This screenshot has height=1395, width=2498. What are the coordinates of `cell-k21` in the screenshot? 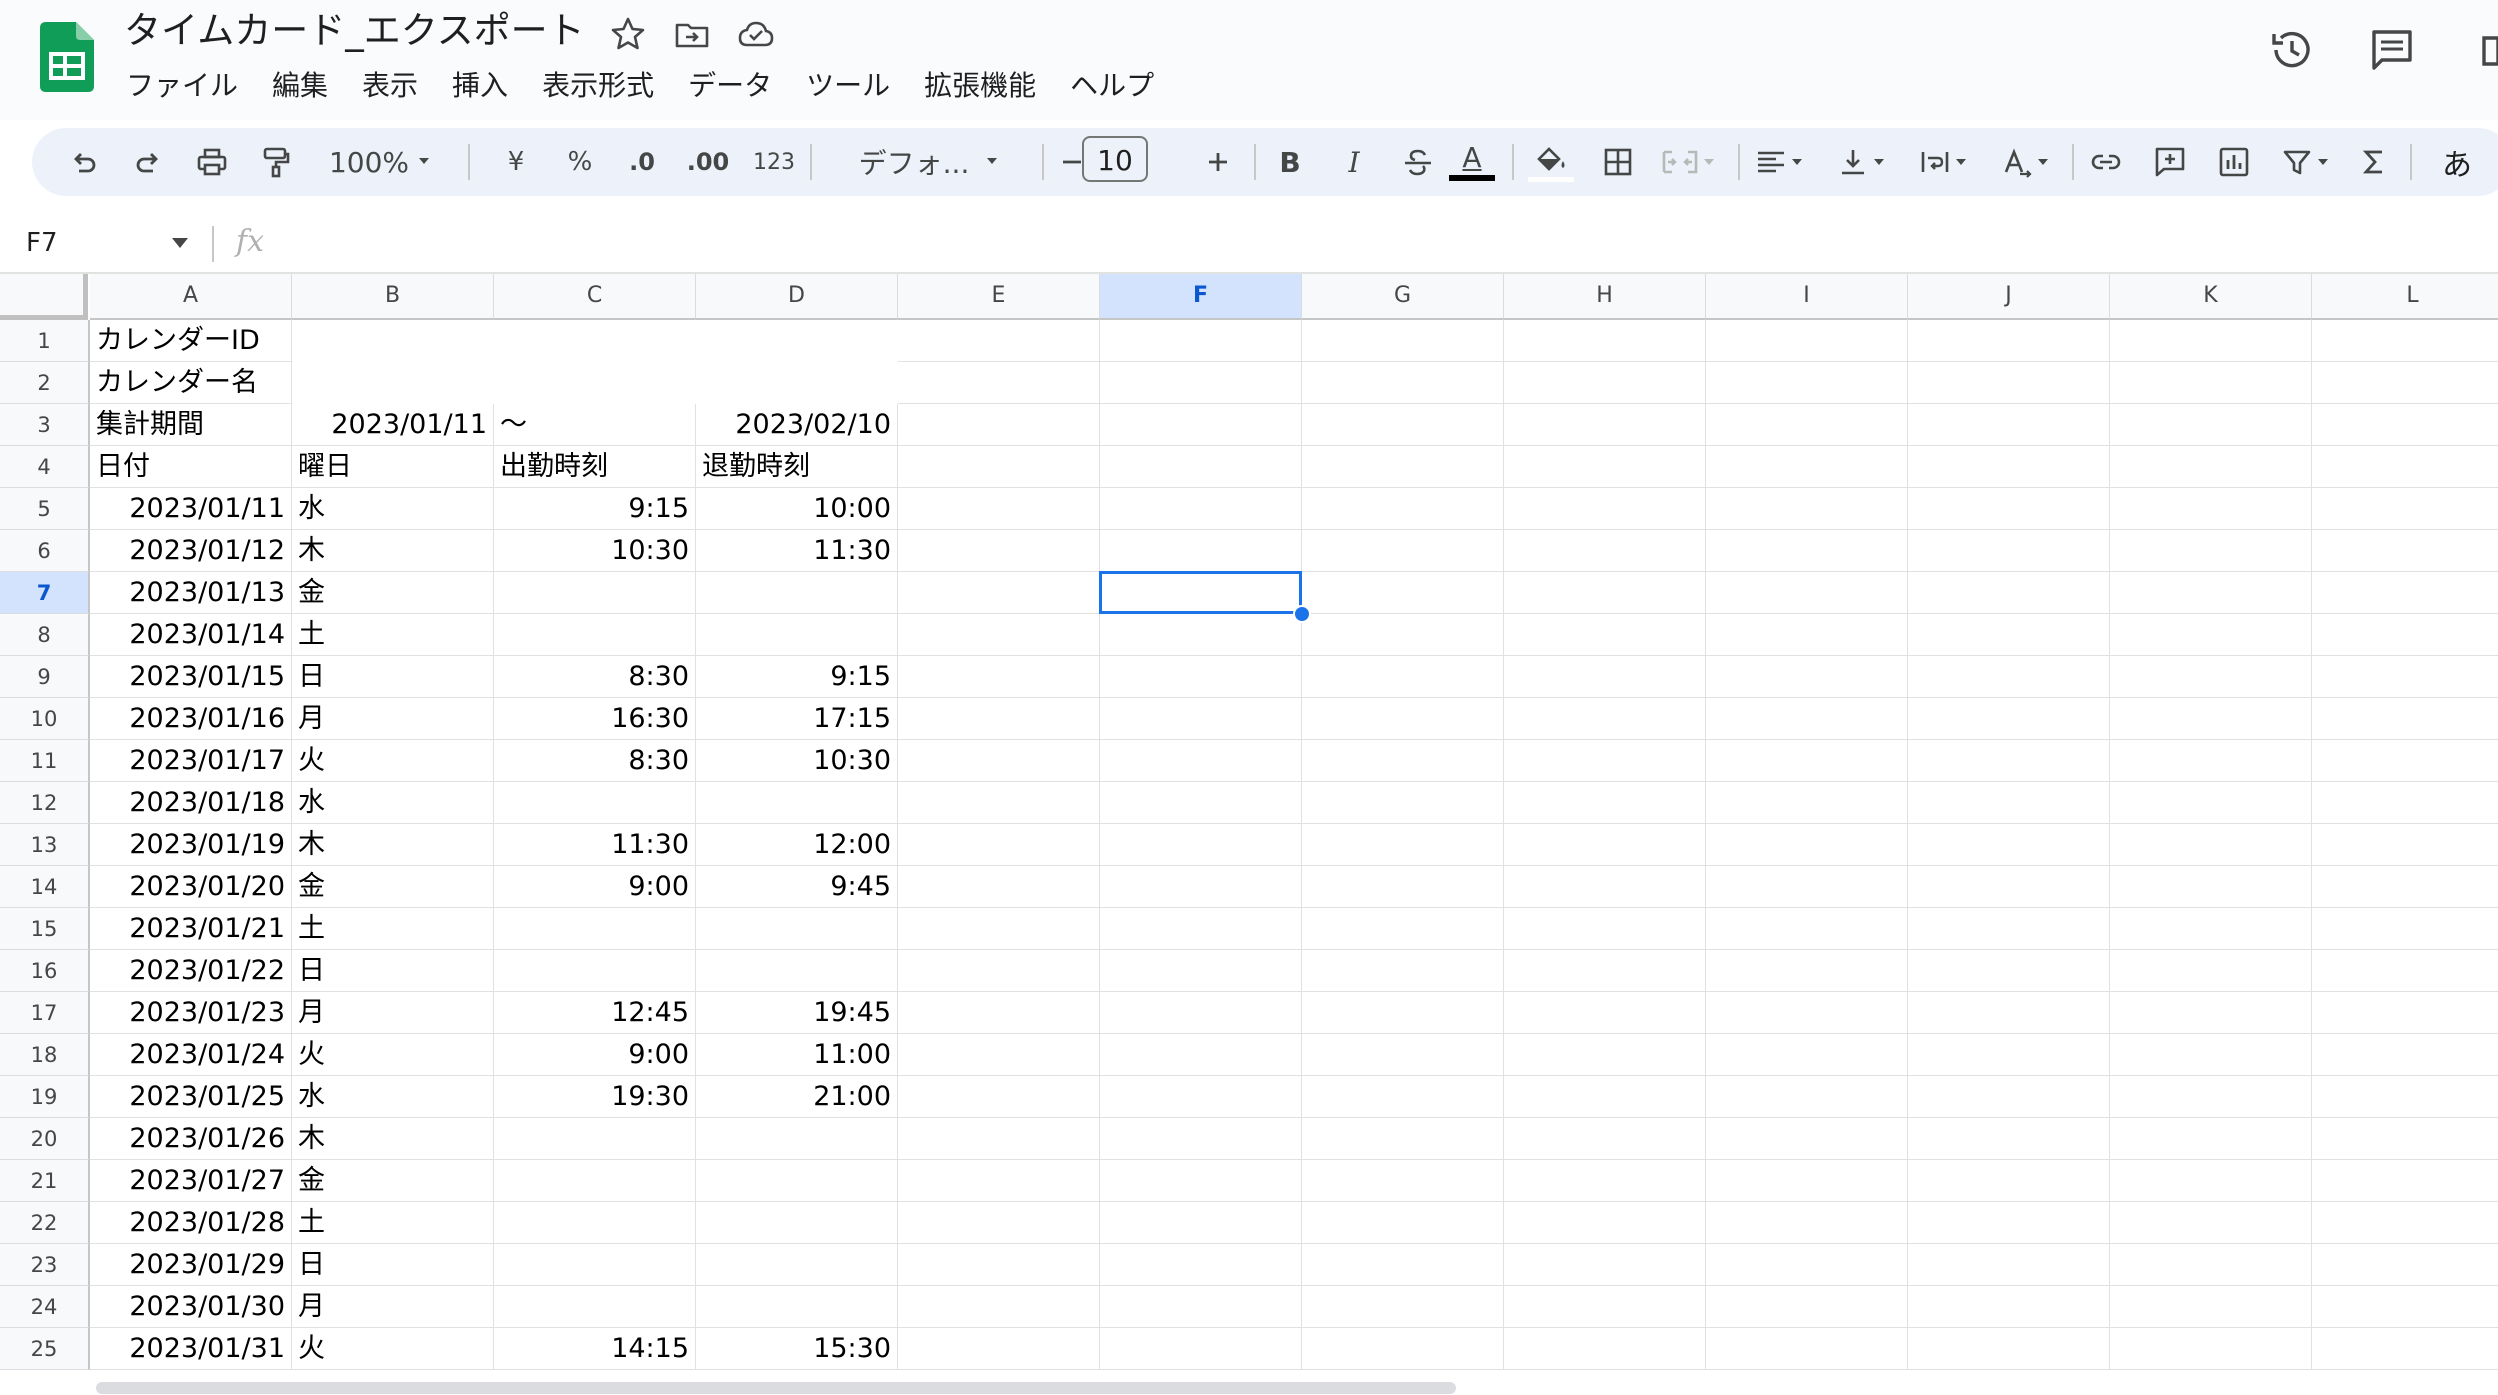 It's located at (2211, 1181).